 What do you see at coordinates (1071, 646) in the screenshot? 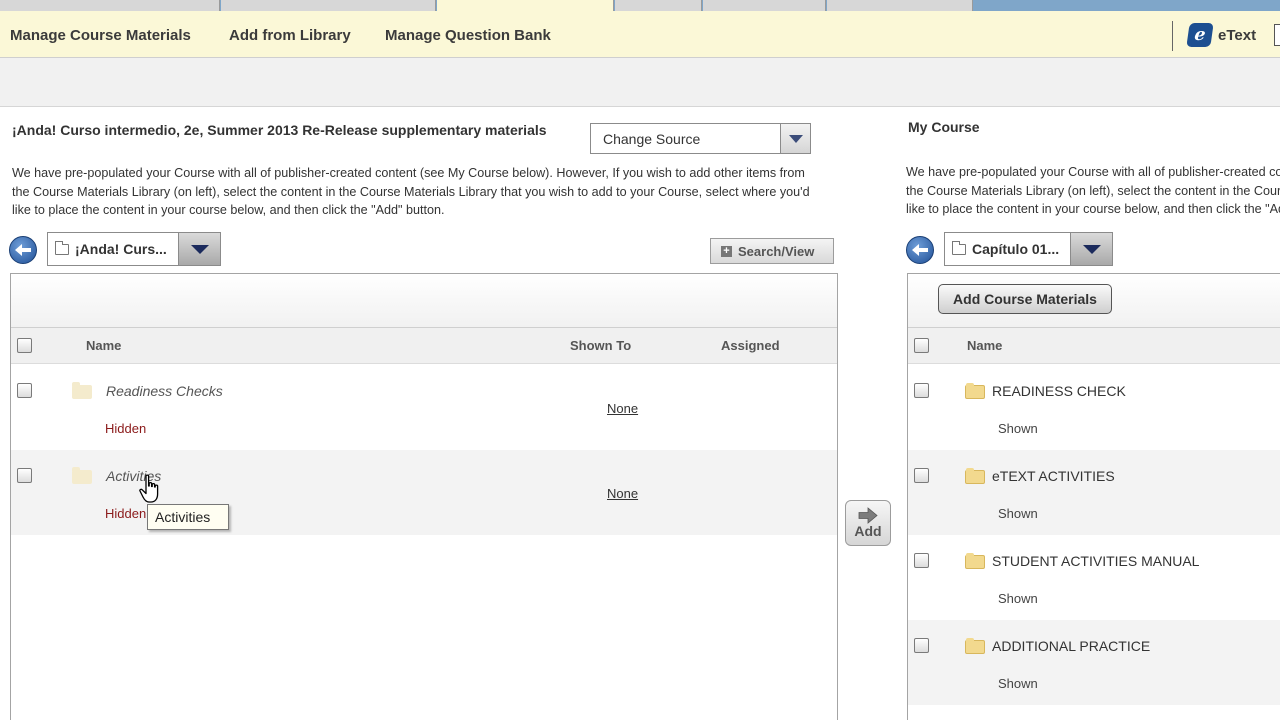
I see `row-name: ADDITIONAL PRACTICE` at bounding box center [1071, 646].